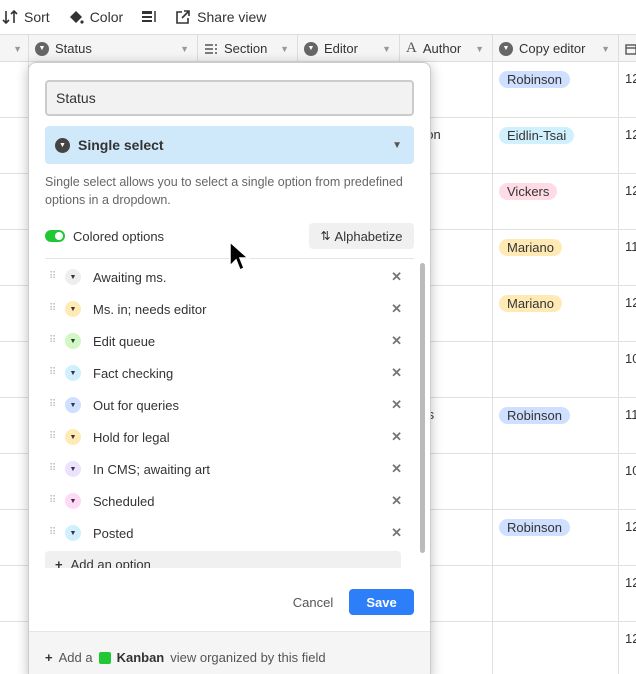 This screenshot has width=636, height=674. What do you see at coordinates (136, 405) in the screenshot?
I see `option-label: Out for queries` at bounding box center [136, 405].